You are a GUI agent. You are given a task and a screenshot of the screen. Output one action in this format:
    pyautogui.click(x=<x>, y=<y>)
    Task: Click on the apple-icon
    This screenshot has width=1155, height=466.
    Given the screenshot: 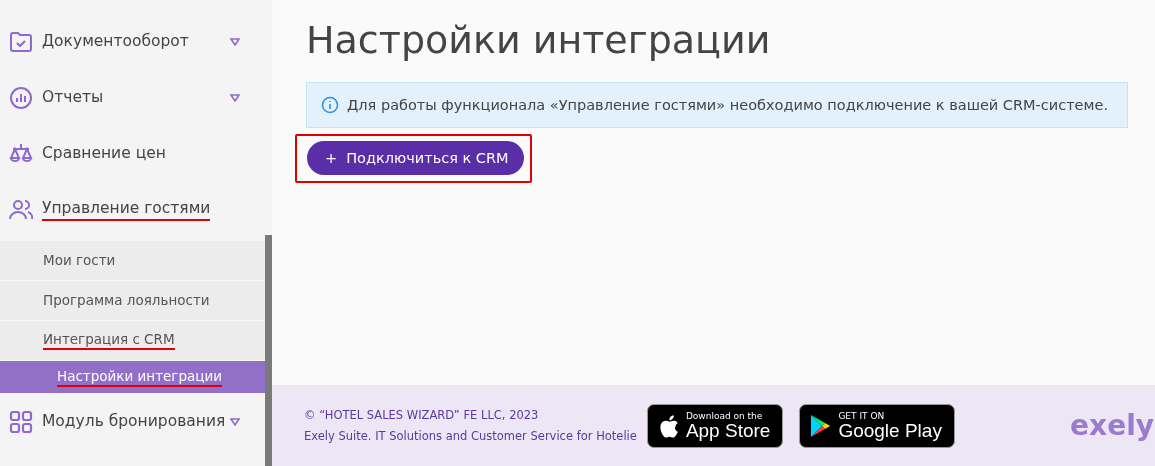 What is the action you would take?
    pyautogui.click(x=668, y=425)
    